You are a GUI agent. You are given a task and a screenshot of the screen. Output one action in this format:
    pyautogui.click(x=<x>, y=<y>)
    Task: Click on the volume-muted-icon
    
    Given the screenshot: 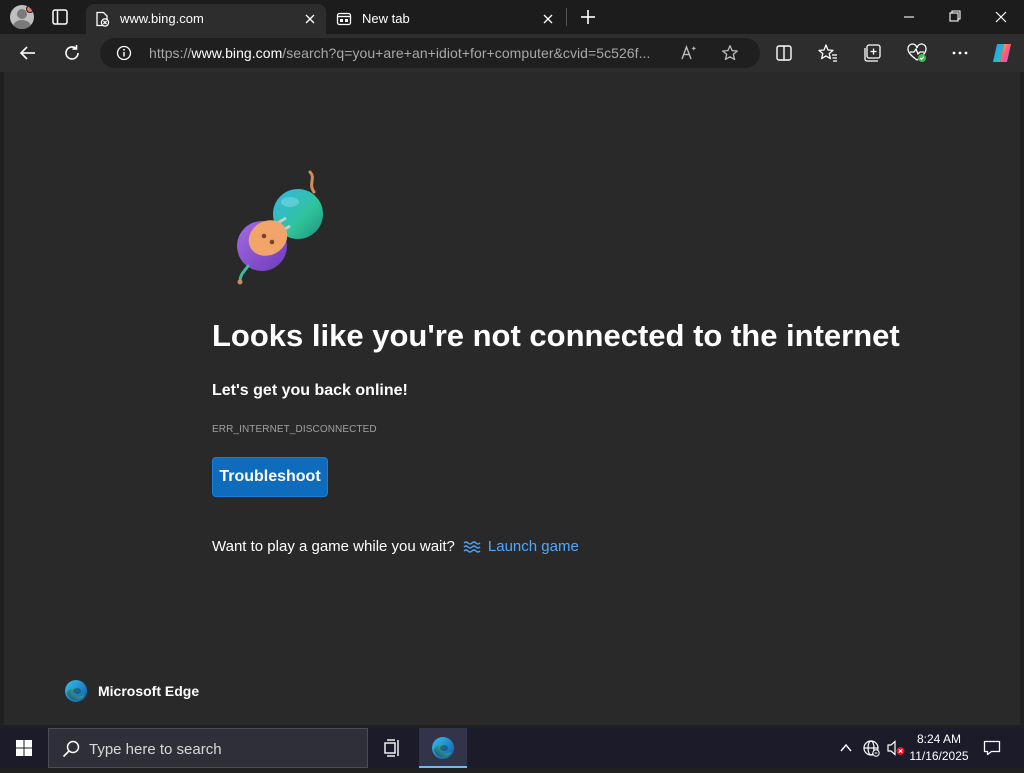 What is the action you would take?
    pyautogui.click(x=896, y=748)
    